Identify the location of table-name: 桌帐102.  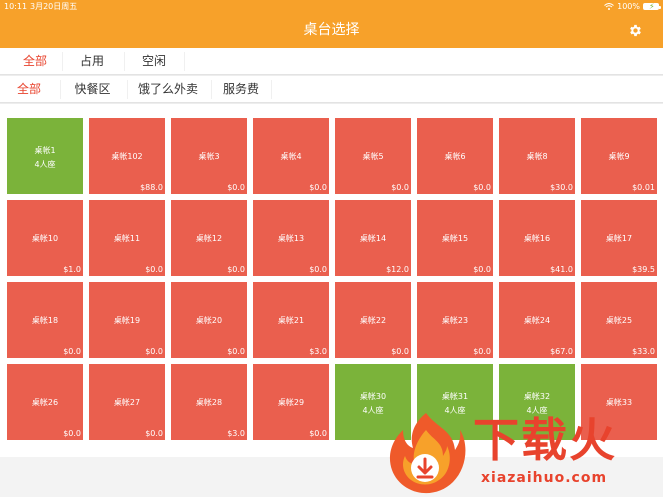
(127, 156).